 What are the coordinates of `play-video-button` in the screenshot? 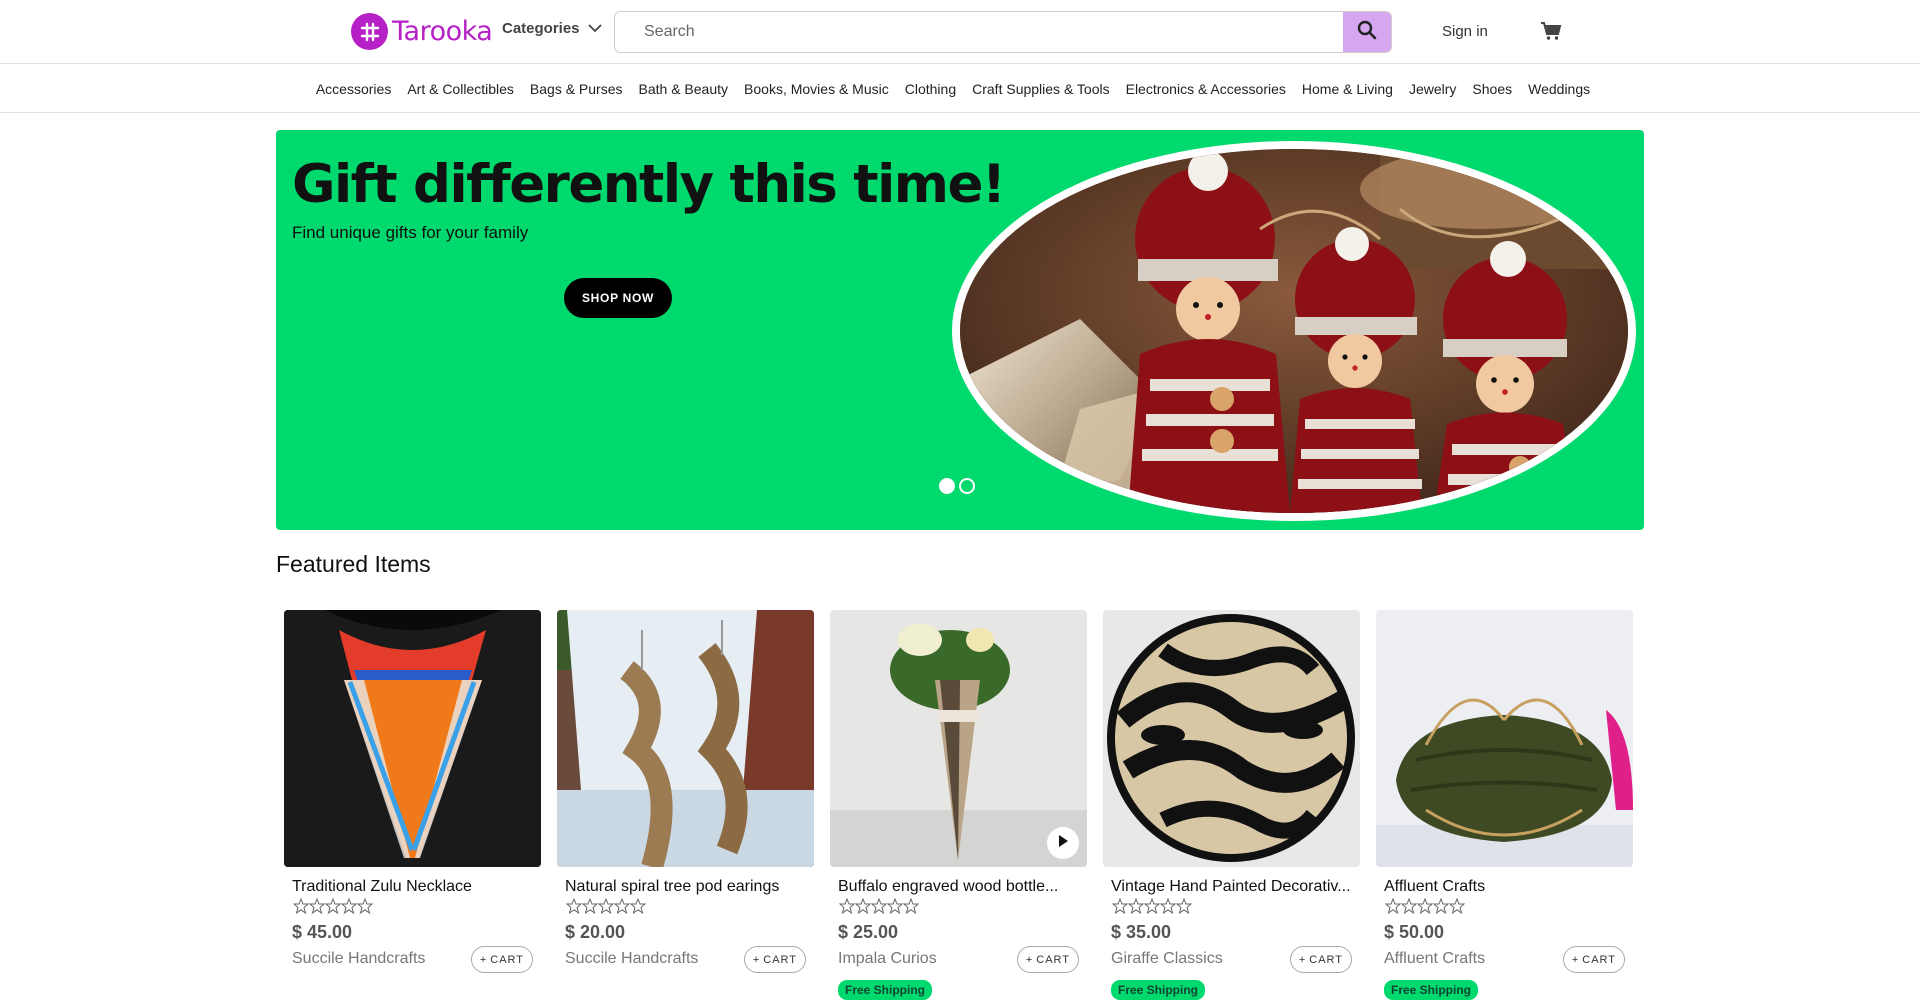 It's located at (1063, 843).